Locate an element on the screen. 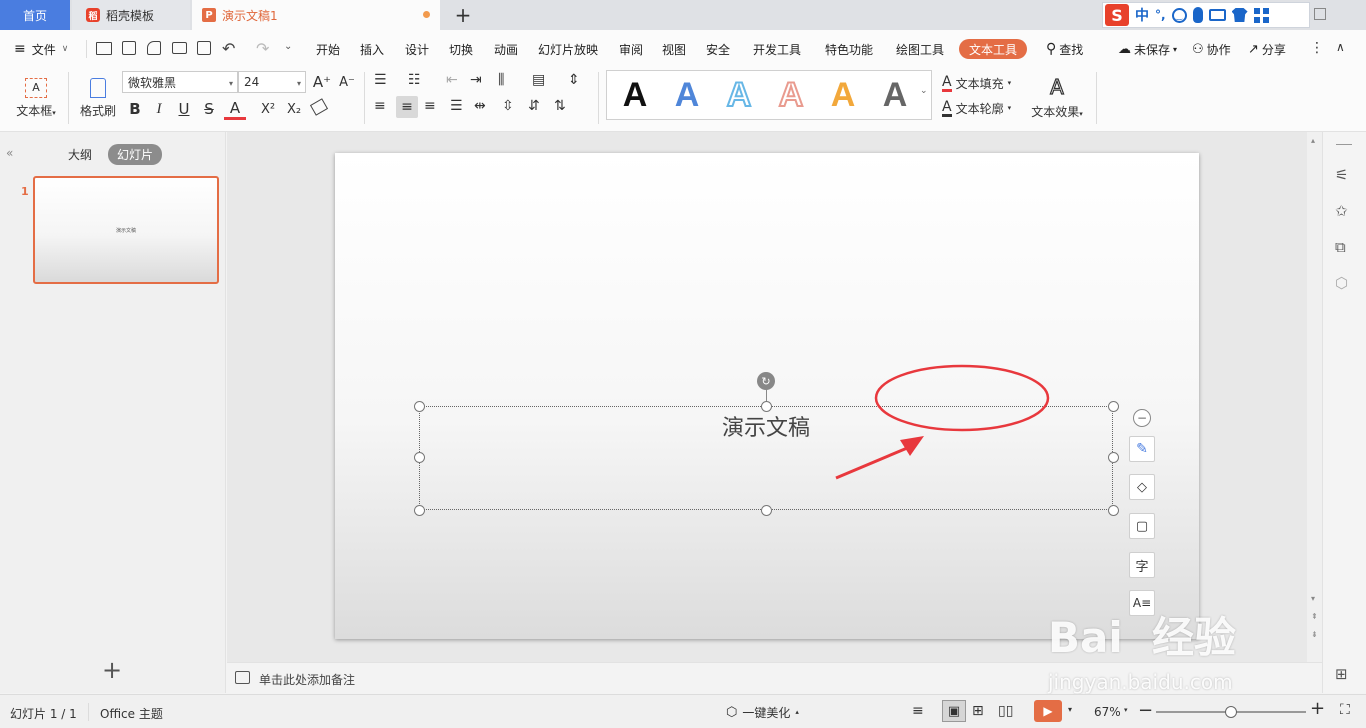 The height and width of the screenshot is (728, 1366). line-spacing-more-icon: ⇕ is located at coordinates (574, 80).